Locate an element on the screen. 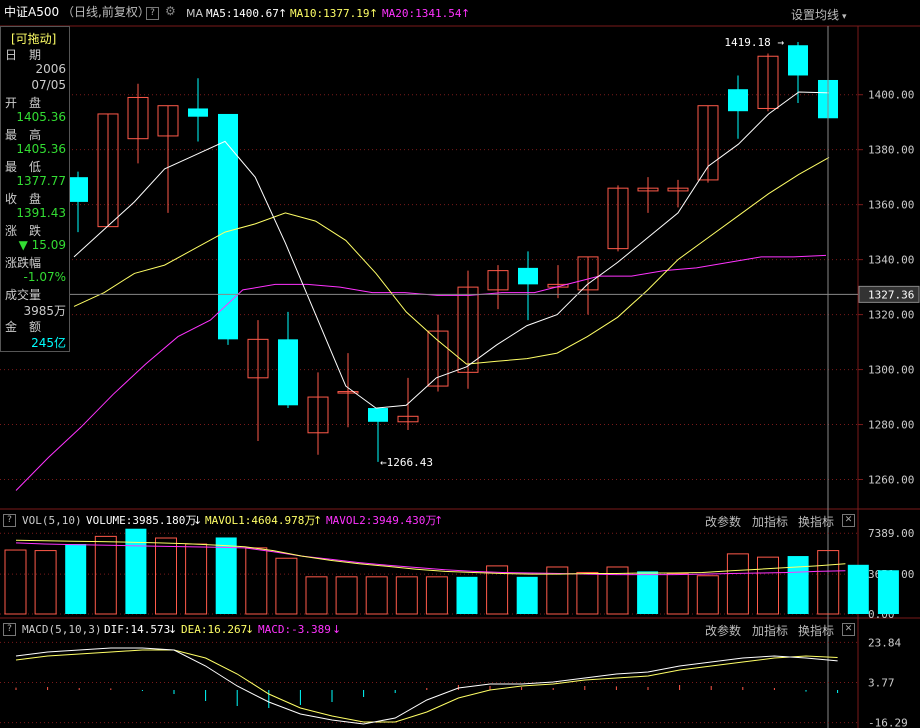 Image resolution: width=920 pixels, height=728 pixels. macd-help-icon: ? is located at coordinates (9, 629).